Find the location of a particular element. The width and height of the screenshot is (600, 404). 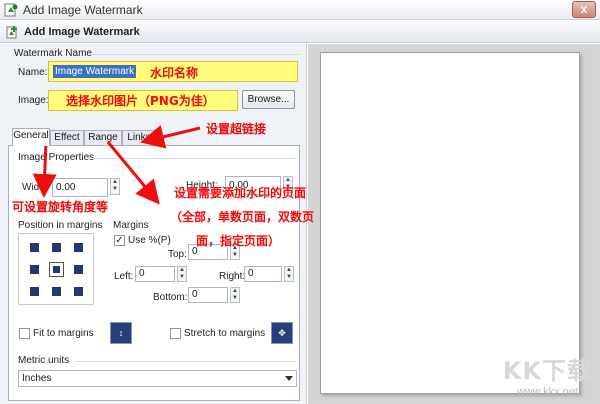

dialog-title: Add Image Watermark is located at coordinates (82, 31).